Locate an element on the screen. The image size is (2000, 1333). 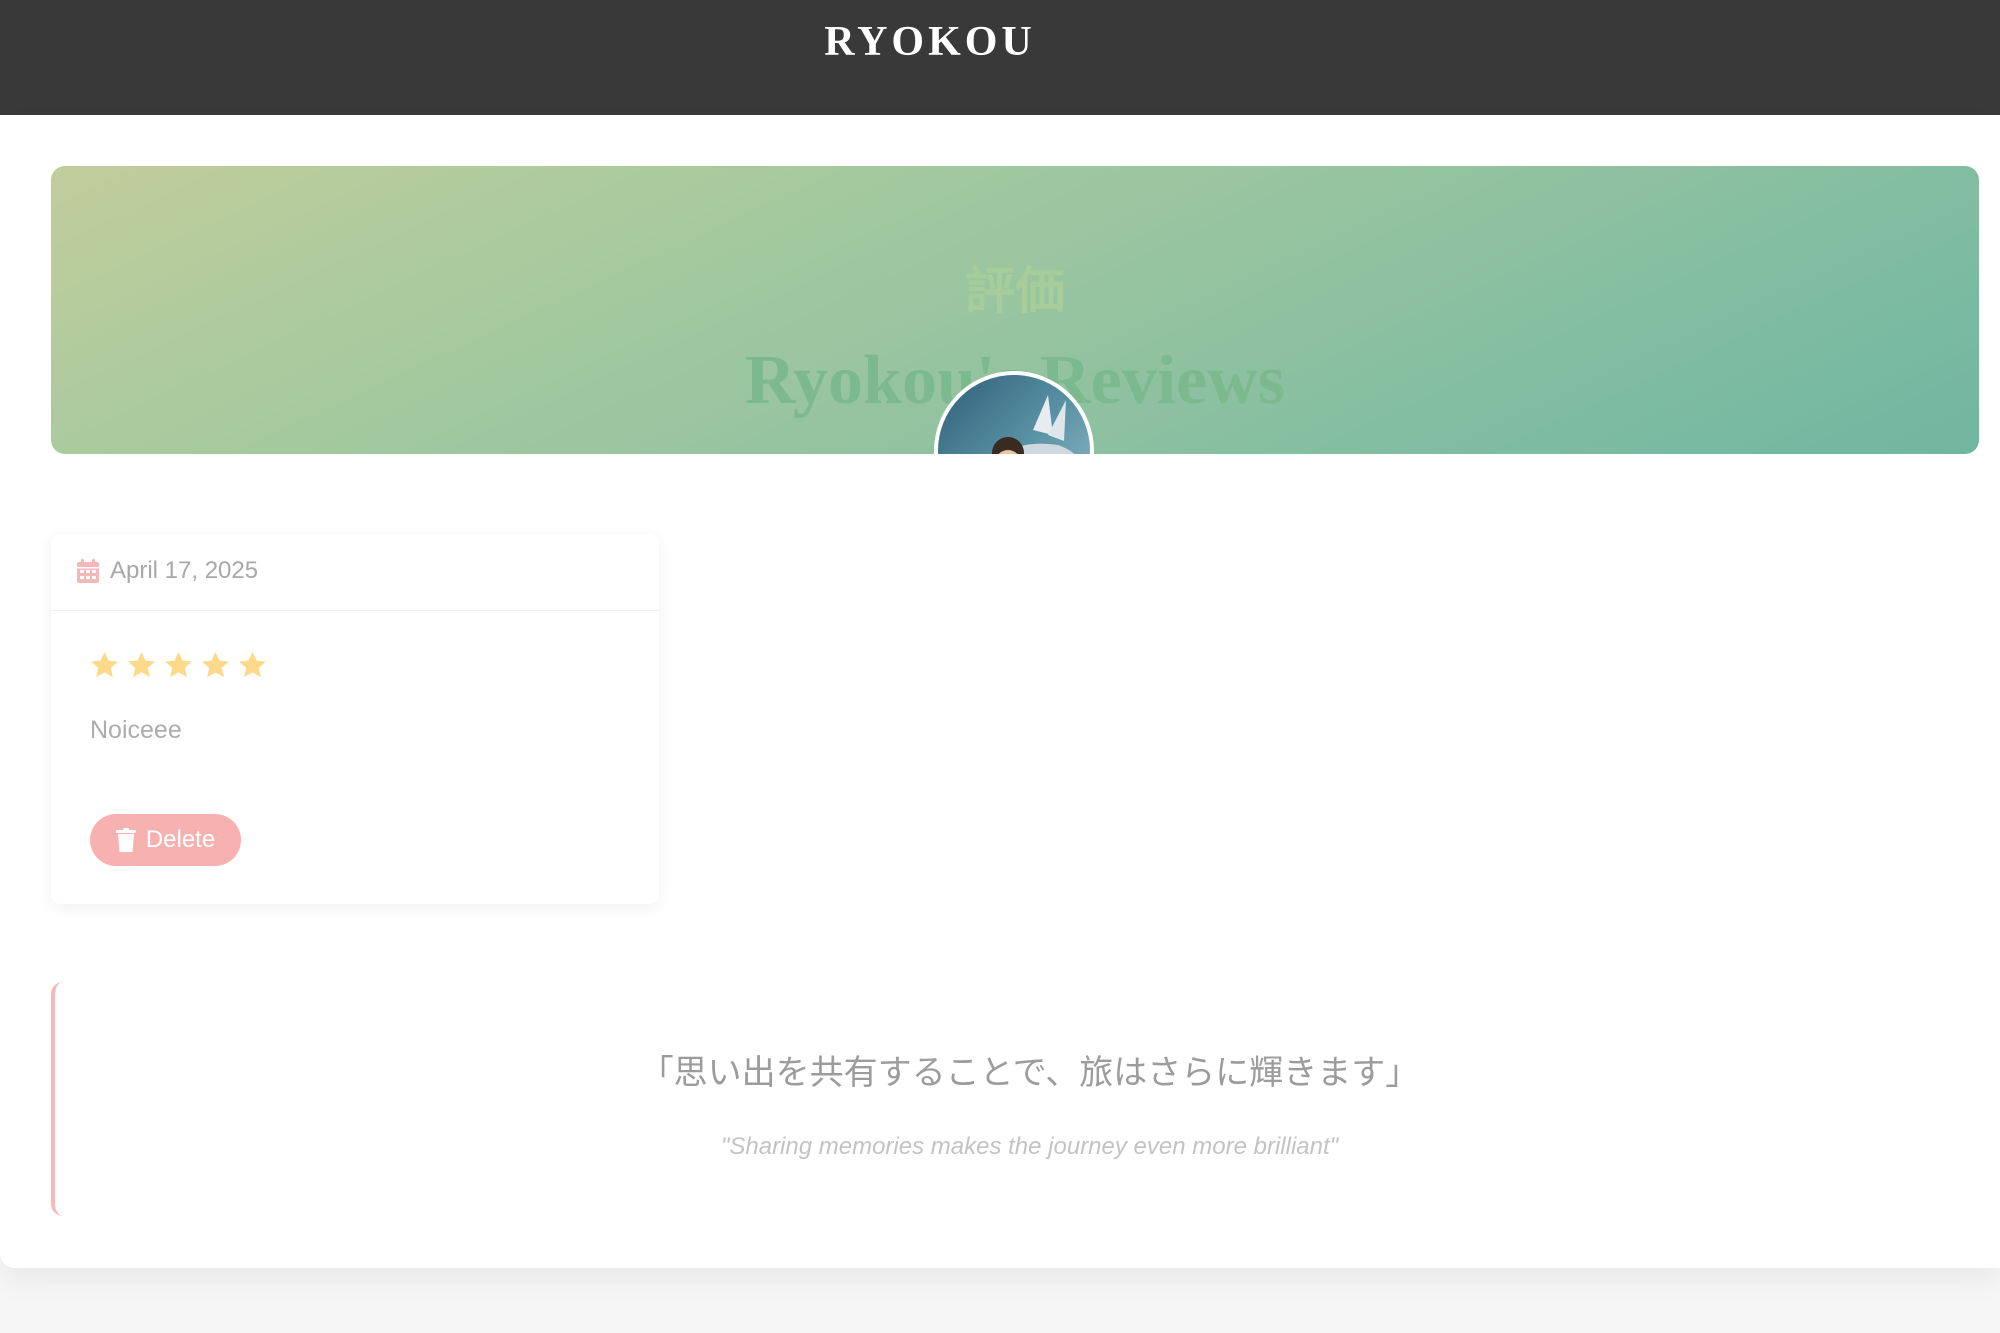
review-date: April 17, 2025 is located at coordinates (184, 570).